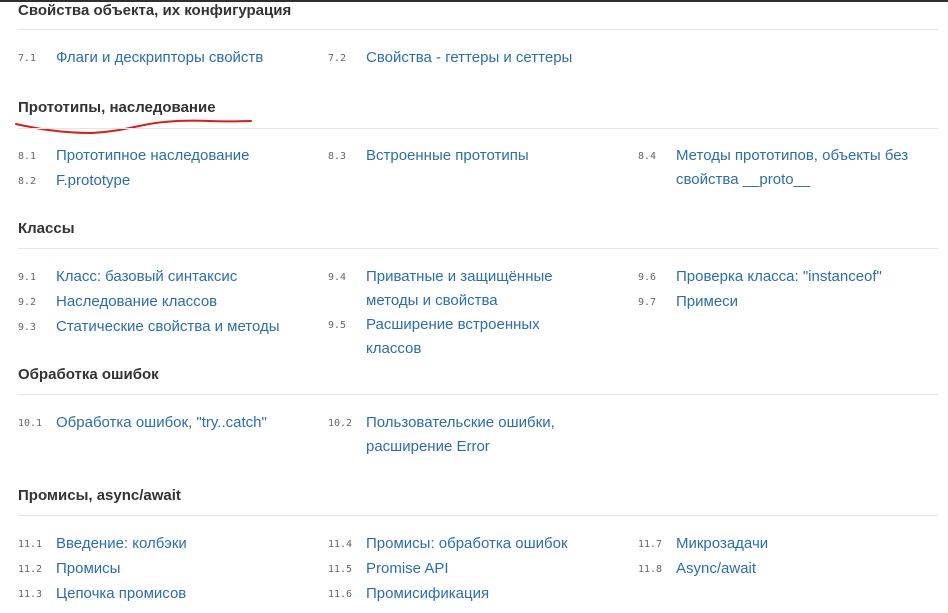 The width and height of the screenshot is (948, 613). I want to click on chapter-number: 8.3, so click(337, 156).